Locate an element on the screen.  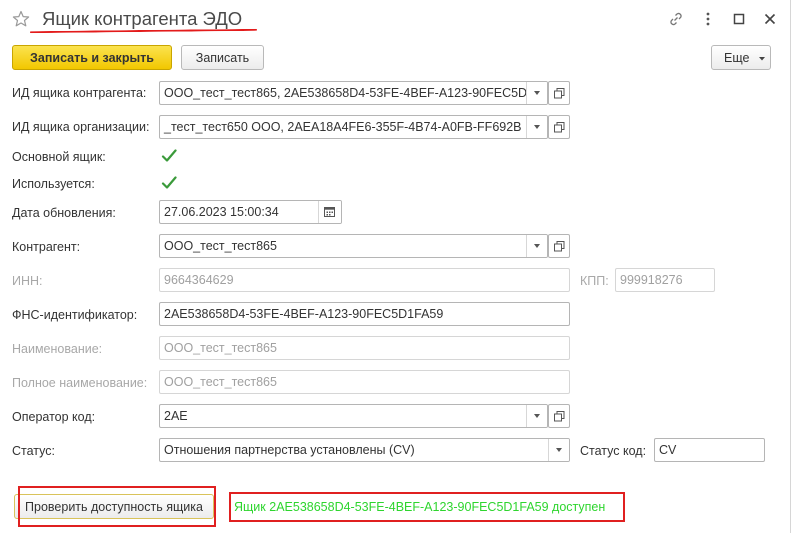
operator-code-field: 2AE is located at coordinates (353, 416).